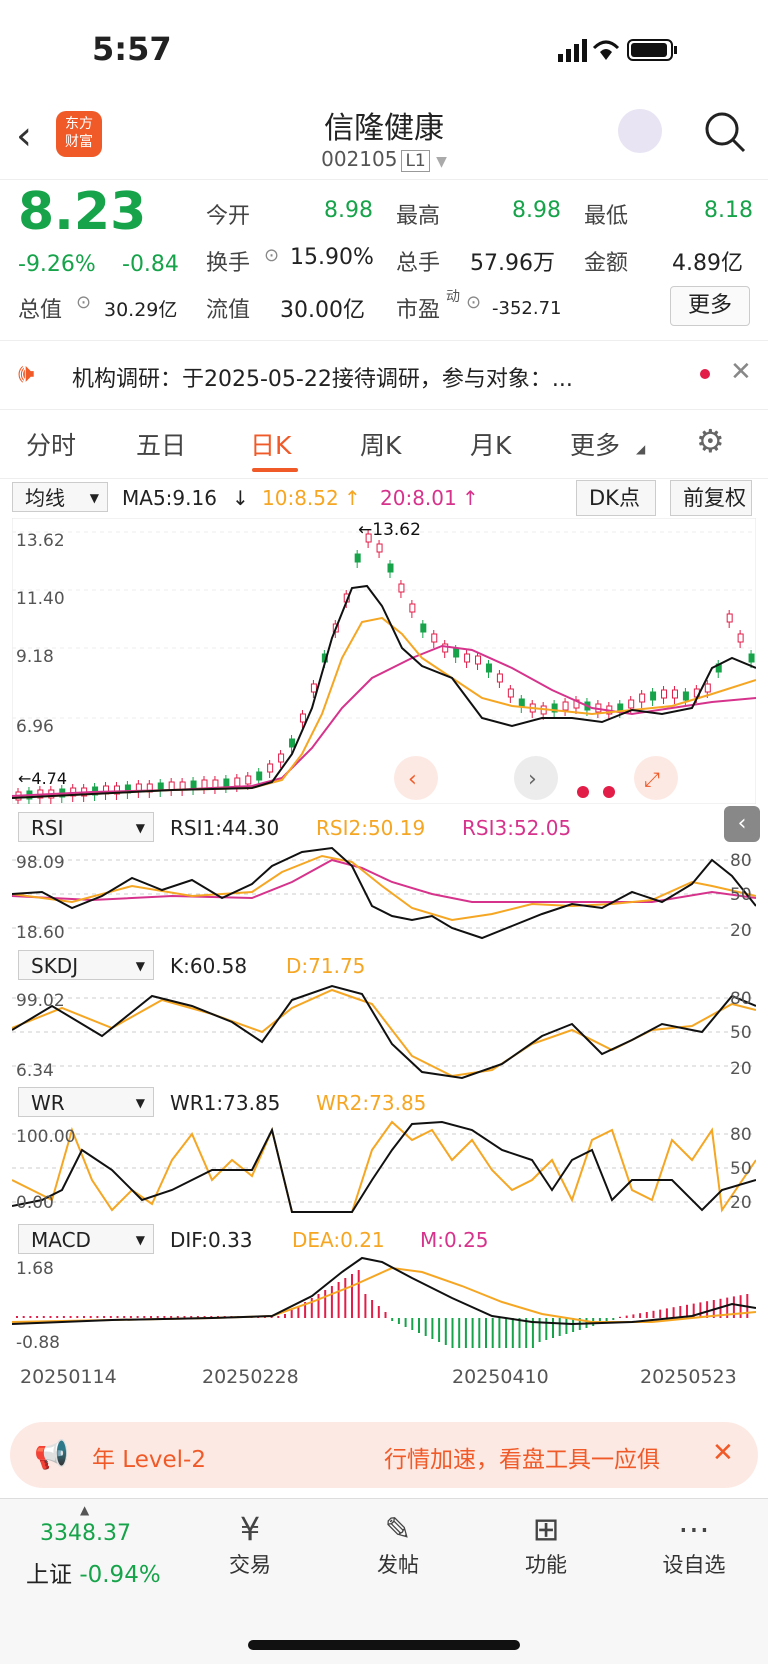 The image size is (768, 1664). What do you see at coordinates (40, 1001) in the screenshot?
I see `kdj-top: 99.02` at bounding box center [40, 1001].